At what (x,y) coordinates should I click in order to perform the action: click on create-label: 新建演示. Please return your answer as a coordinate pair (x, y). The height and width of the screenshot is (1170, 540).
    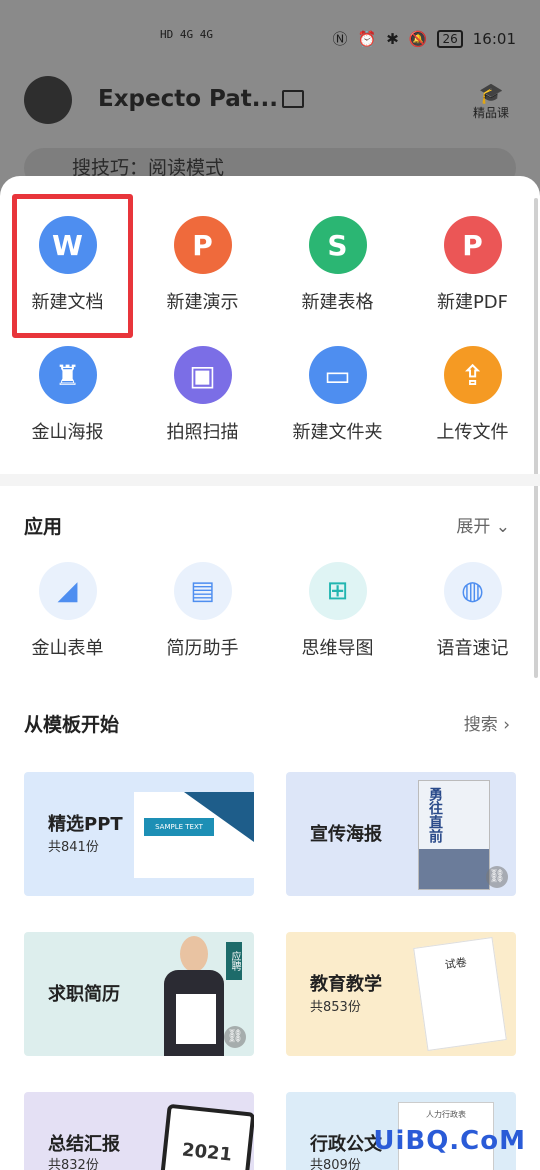
    Looking at the image, I should click on (202, 302).